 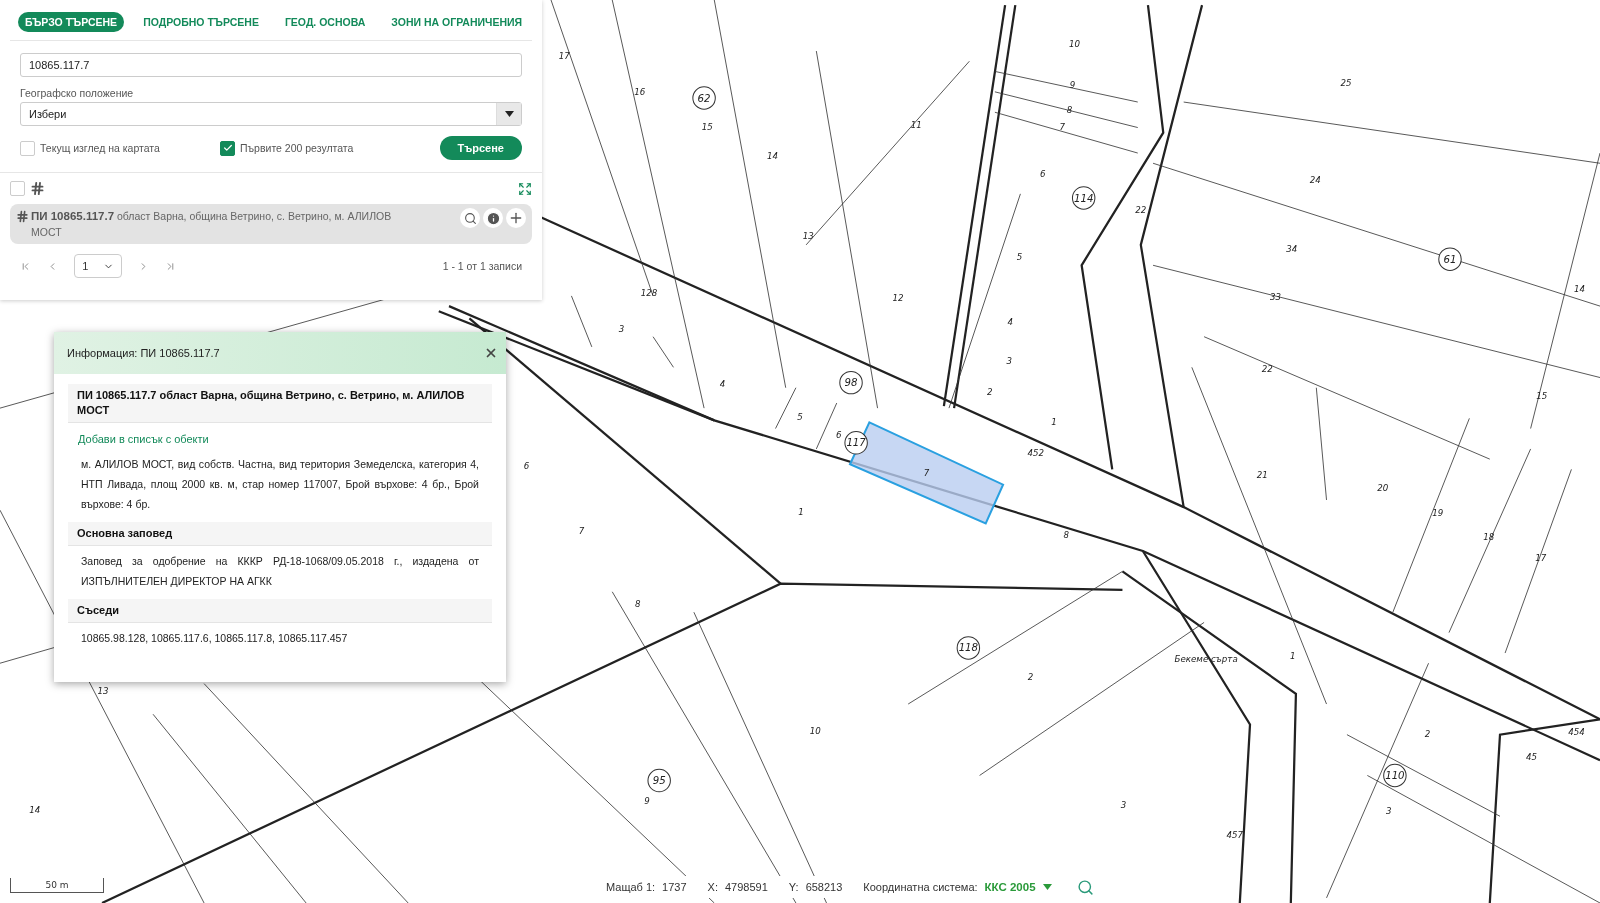 I want to click on selected-parcel, so click(x=926, y=473).